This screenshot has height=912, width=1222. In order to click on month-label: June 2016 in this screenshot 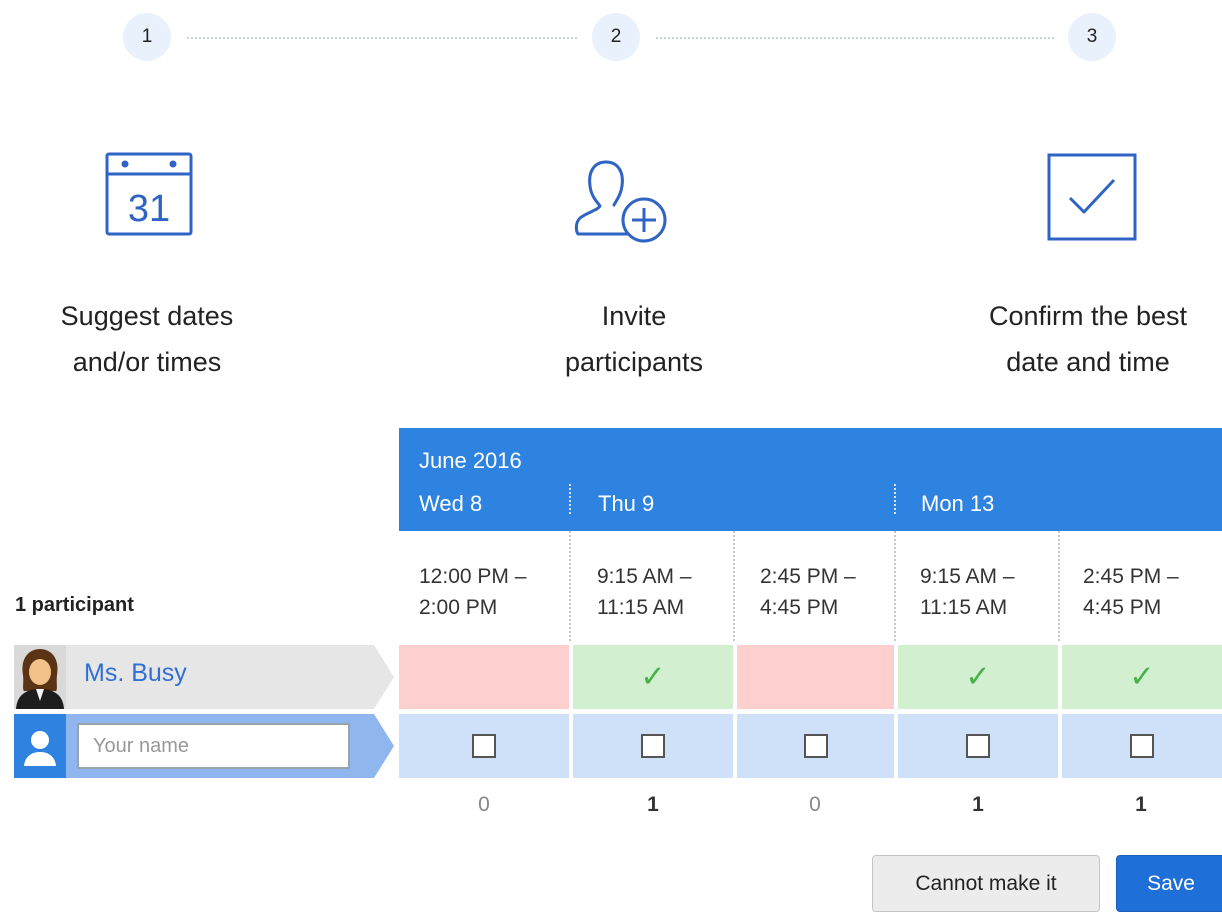, I will do `click(470, 460)`.